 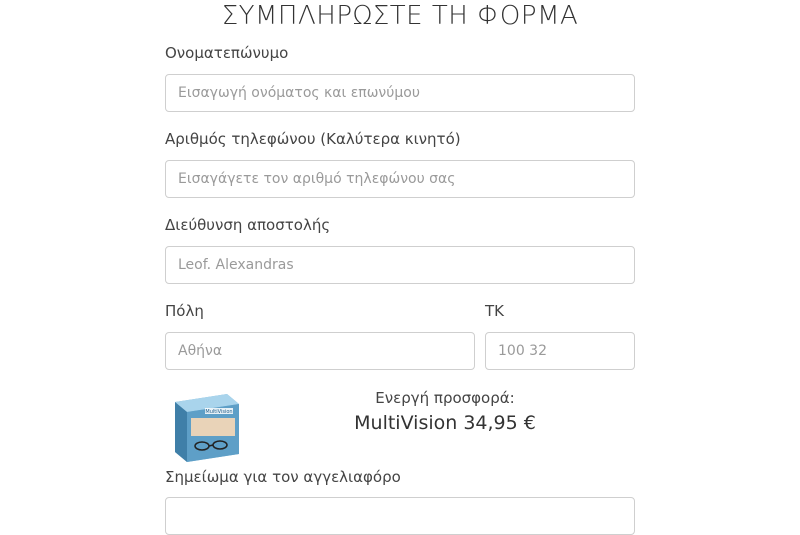 What do you see at coordinates (400, 516) in the screenshot?
I see `notes-textarea` at bounding box center [400, 516].